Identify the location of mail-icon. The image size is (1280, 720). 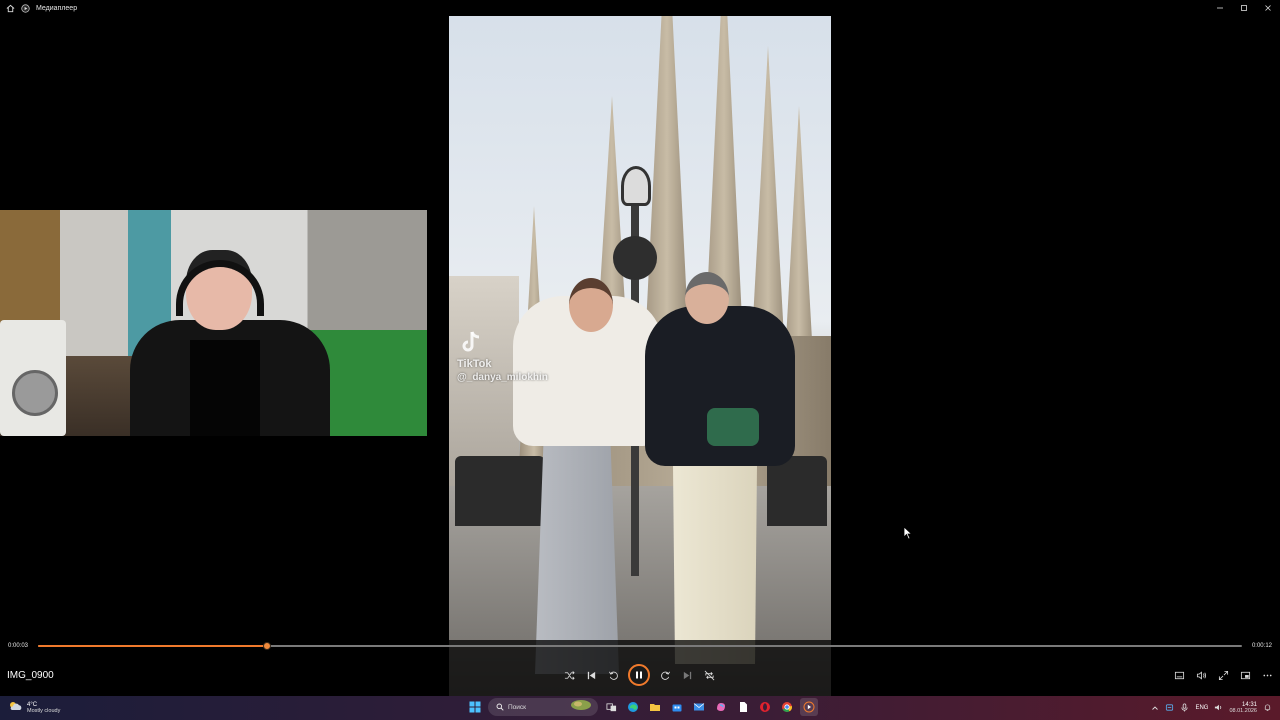
(699, 707).